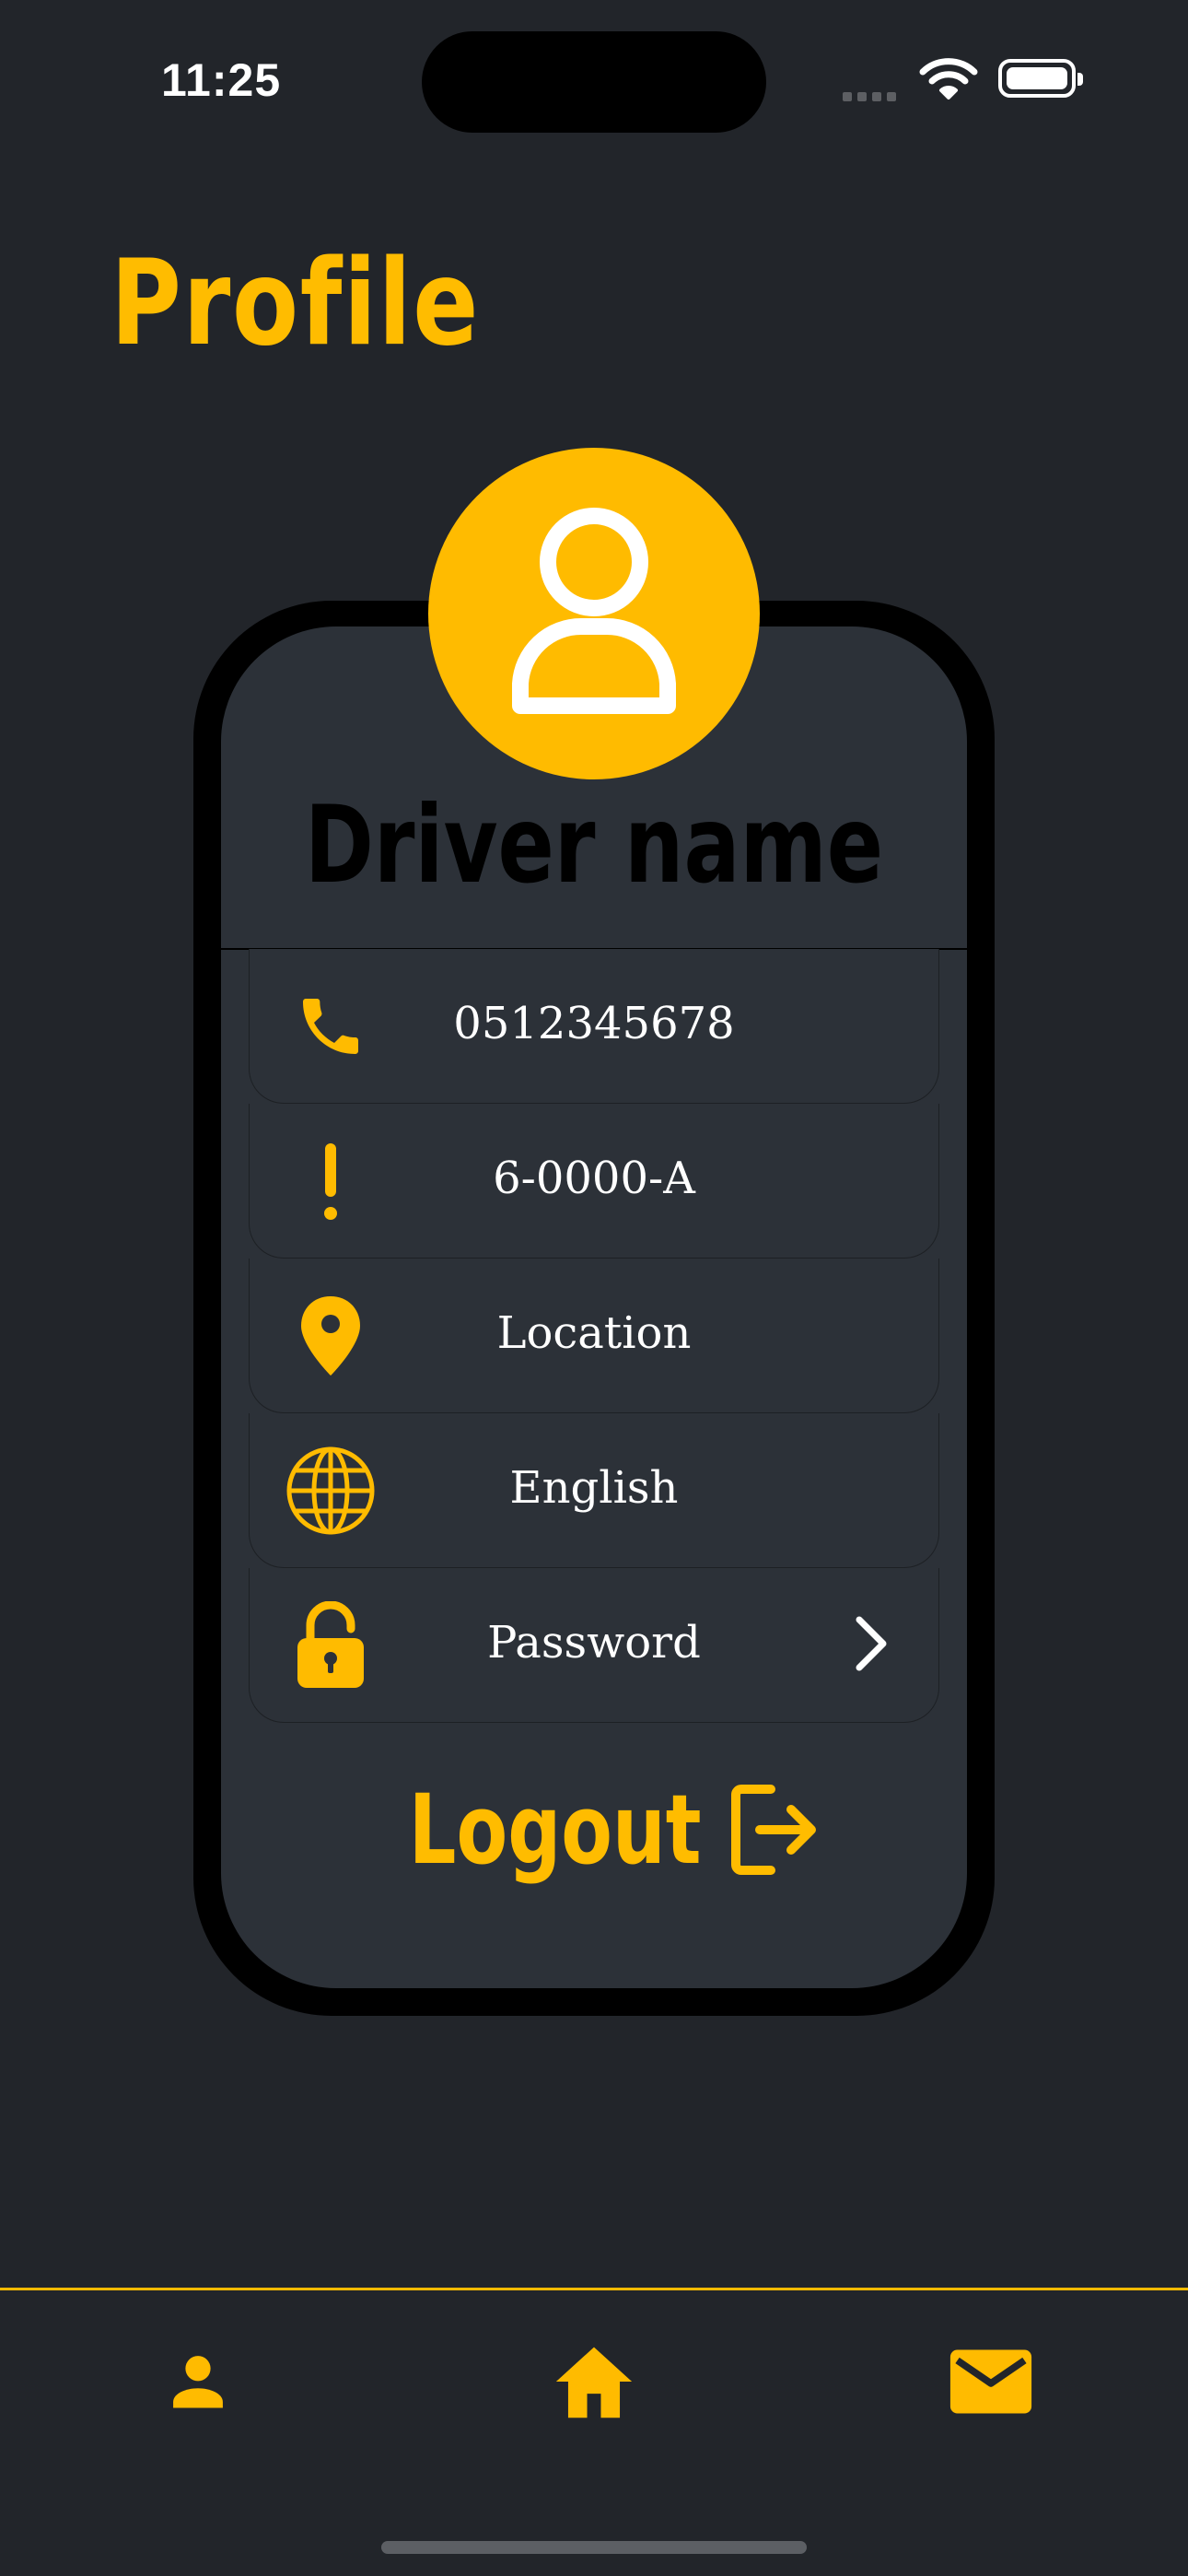 Image resolution: width=1188 pixels, height=2576 pixels. I want to click on person-icon, so click(198, 2382).